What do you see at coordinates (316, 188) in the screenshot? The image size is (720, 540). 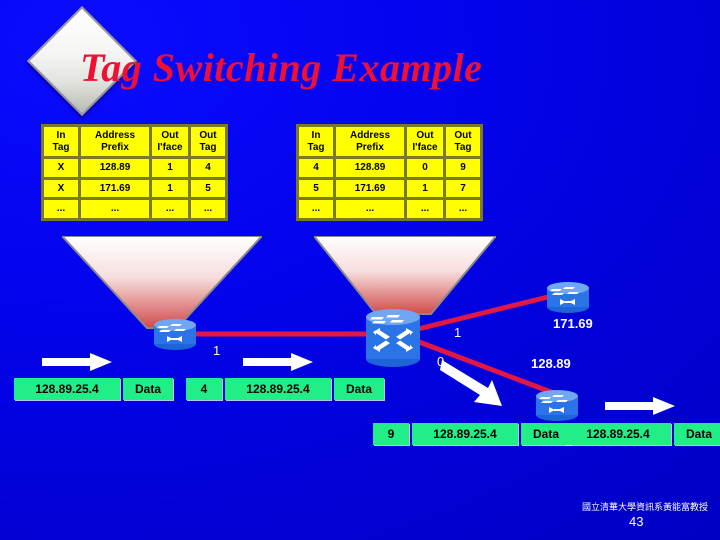 I see `cell-in-tag: 5` at bounding box center [316, 188].